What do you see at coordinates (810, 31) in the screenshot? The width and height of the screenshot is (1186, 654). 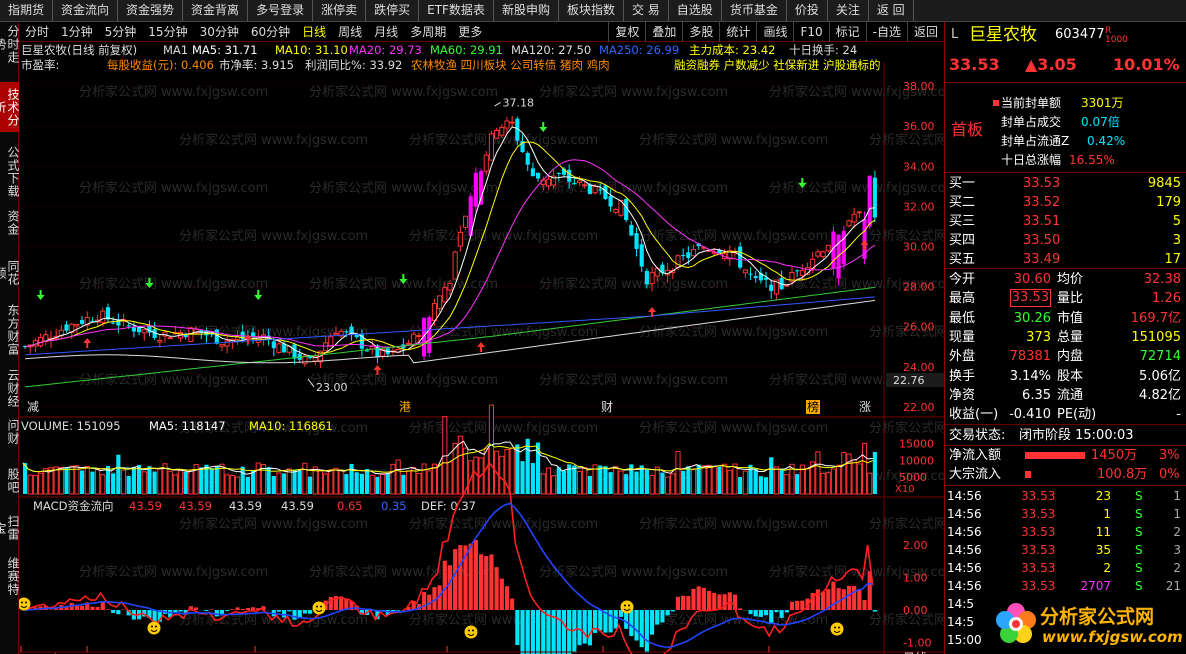 I see `chart-tool-button: F10` at bounding box center [810, 31].